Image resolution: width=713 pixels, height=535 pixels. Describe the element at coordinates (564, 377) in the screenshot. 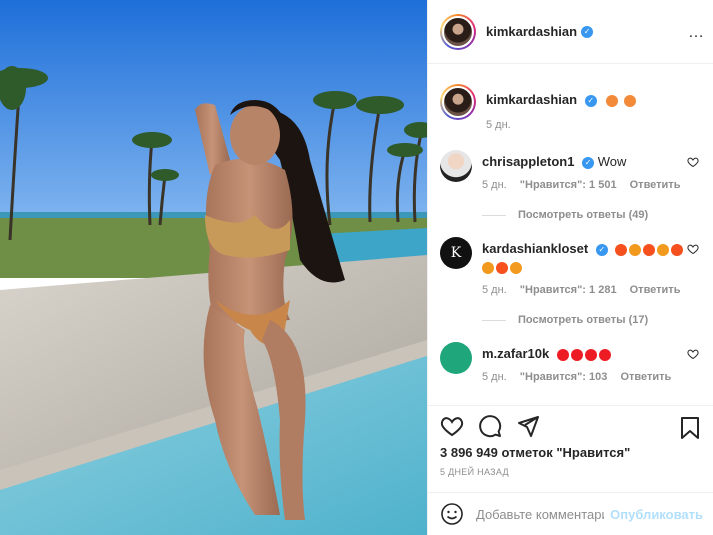

I see `comment-likes: "Нравится": 103` at that location.